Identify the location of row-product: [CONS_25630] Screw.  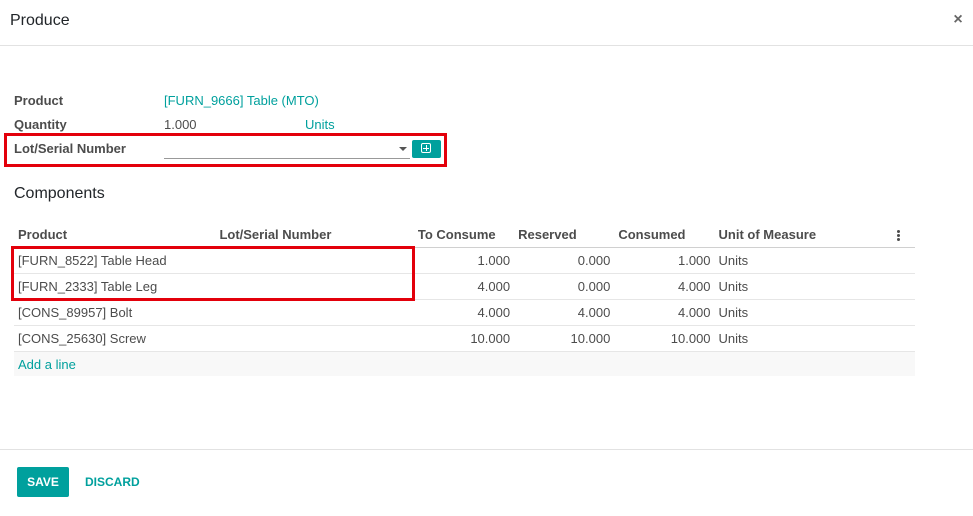
(115, 338).